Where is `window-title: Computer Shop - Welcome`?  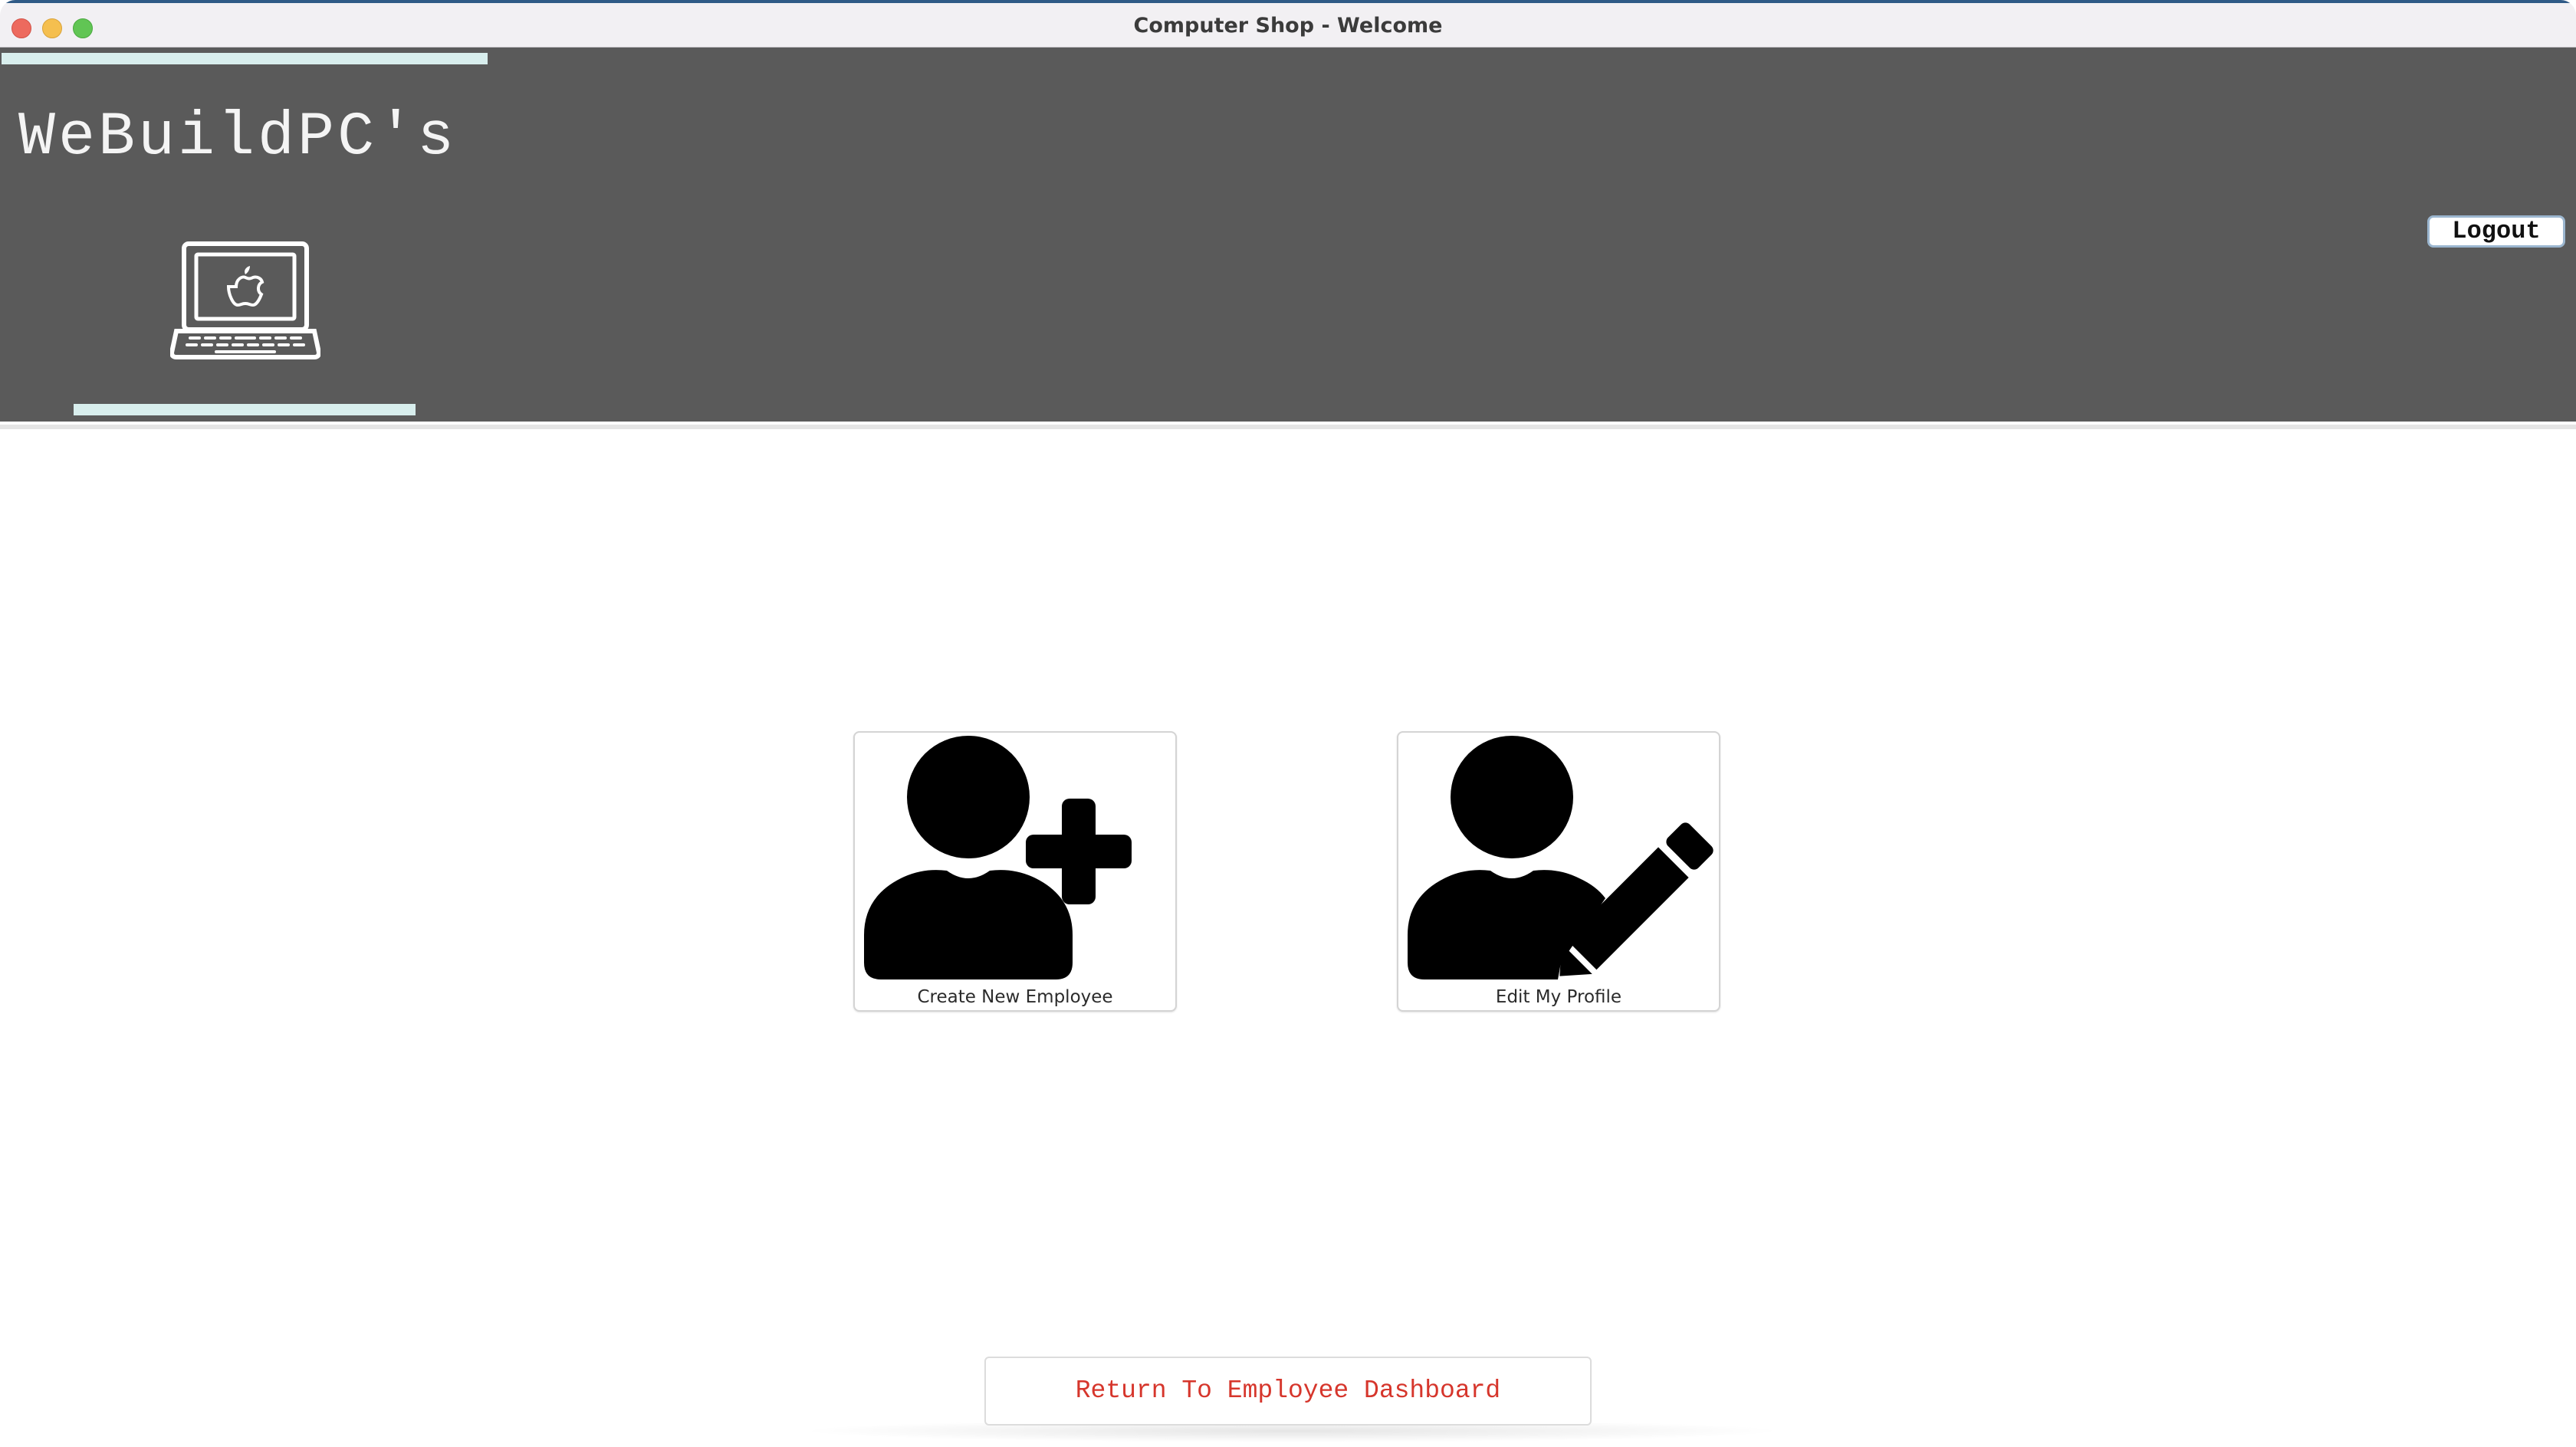
window-title: Computer Shop - Welcome is located at coordinates (1288, 26).